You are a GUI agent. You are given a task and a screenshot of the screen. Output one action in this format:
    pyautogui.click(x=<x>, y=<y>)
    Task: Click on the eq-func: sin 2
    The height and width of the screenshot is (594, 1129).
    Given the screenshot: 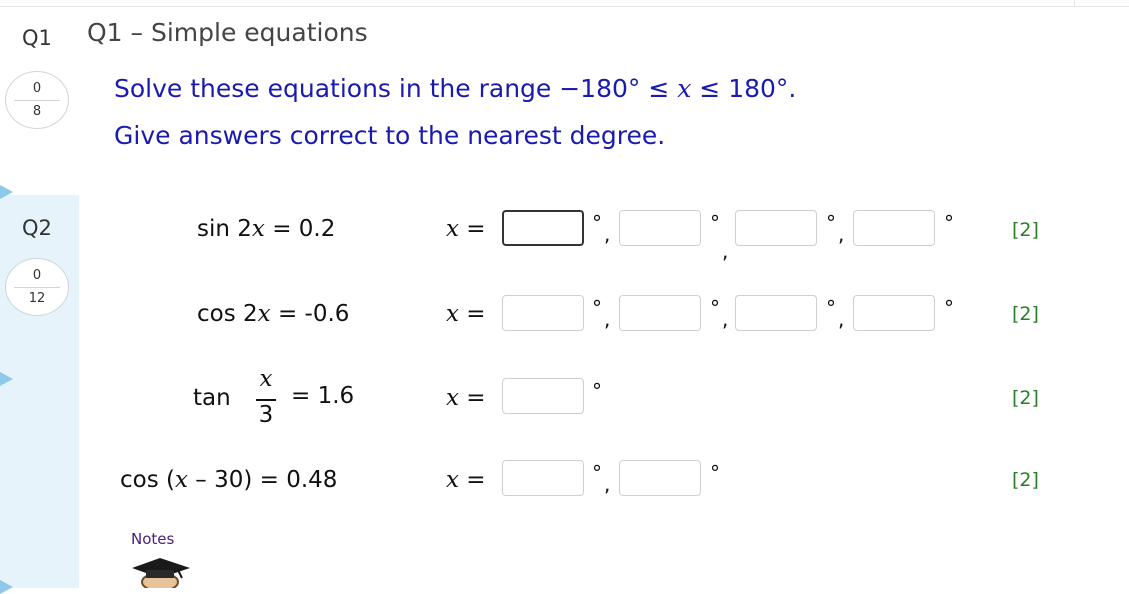 What is the action you would take?
    pyautogui.click(x=224, y=229)
    